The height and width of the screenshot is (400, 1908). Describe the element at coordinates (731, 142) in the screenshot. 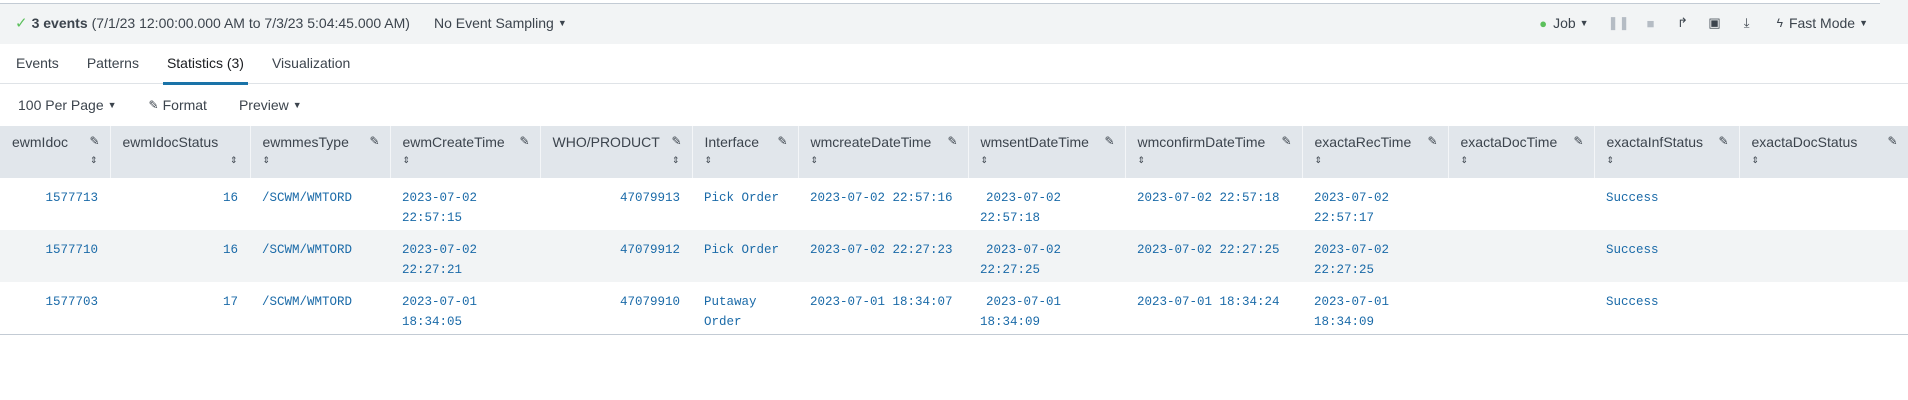

I see `column-header-label: Interface` at that location.